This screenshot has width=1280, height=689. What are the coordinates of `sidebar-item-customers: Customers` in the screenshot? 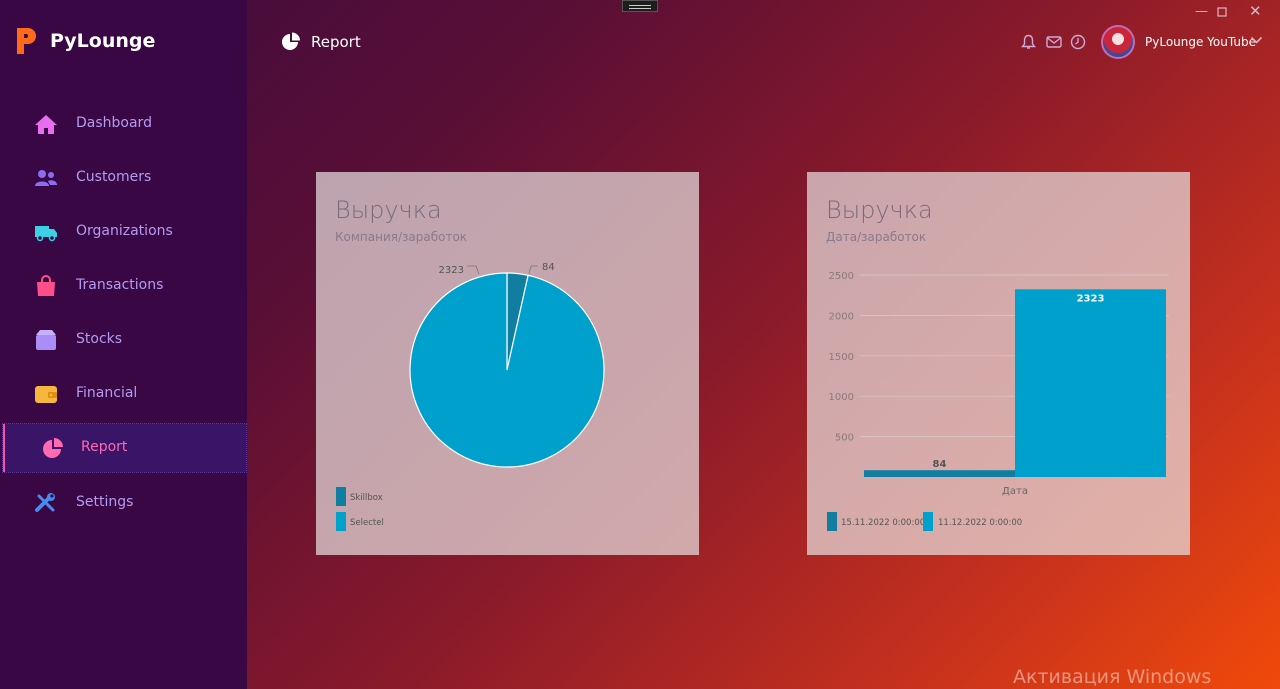 It's located at (123, 178).